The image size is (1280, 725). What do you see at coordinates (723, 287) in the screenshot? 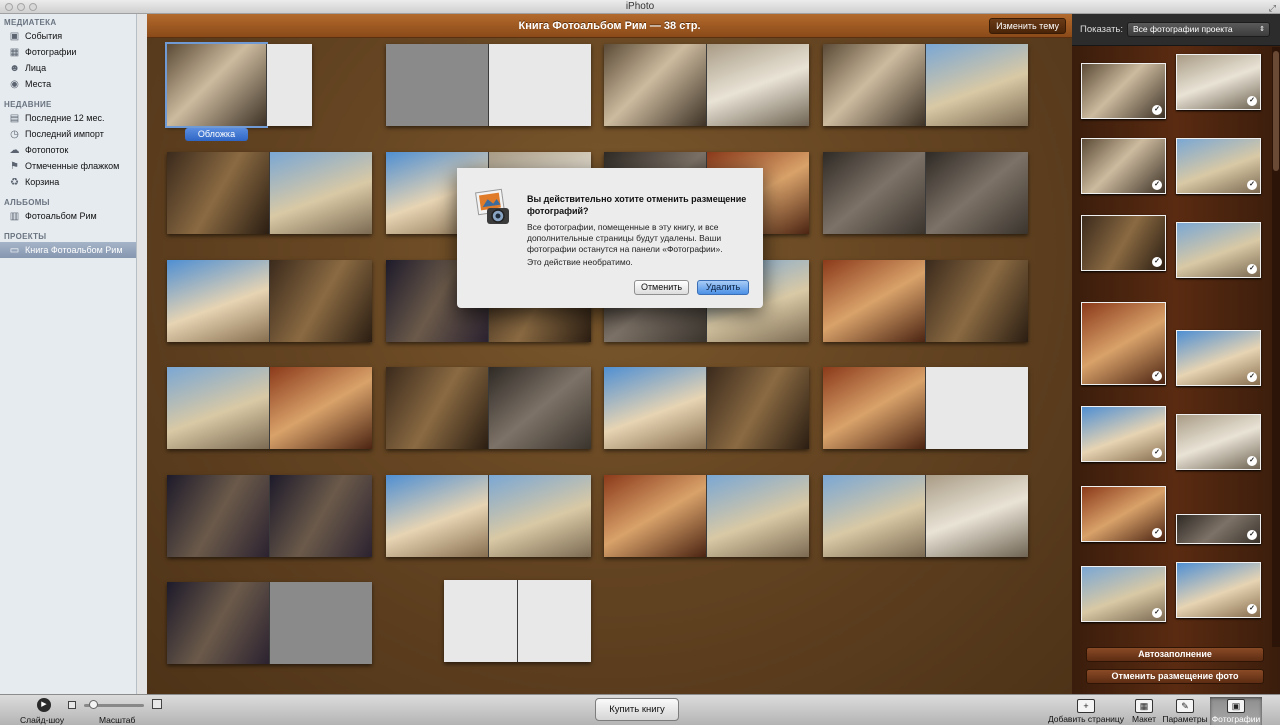
I see `delete-button: Удалить` at bounding box center [723, 287].